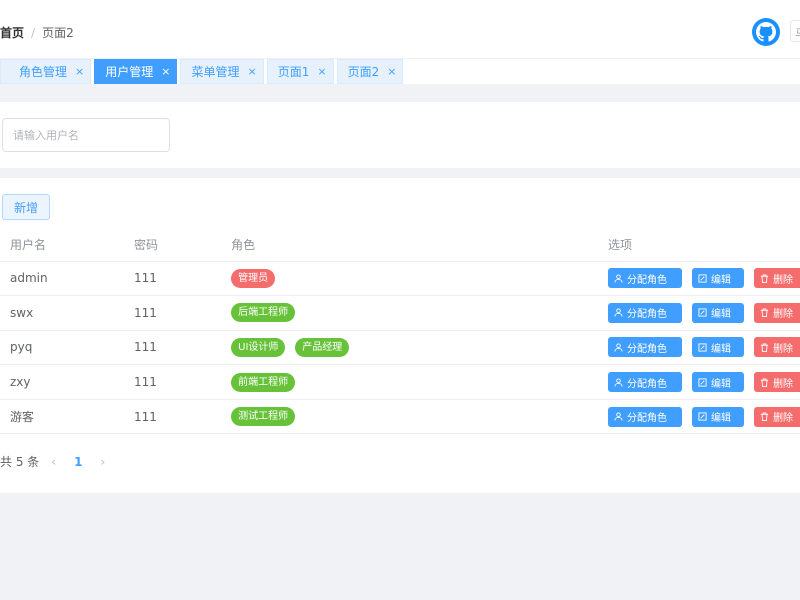 Image resolution: width=800 pixels, height=600 pixels. What do you see at coordinates (86, 135) in the screenshot?
I see `username-search-input` at bounding box center [86, 135].